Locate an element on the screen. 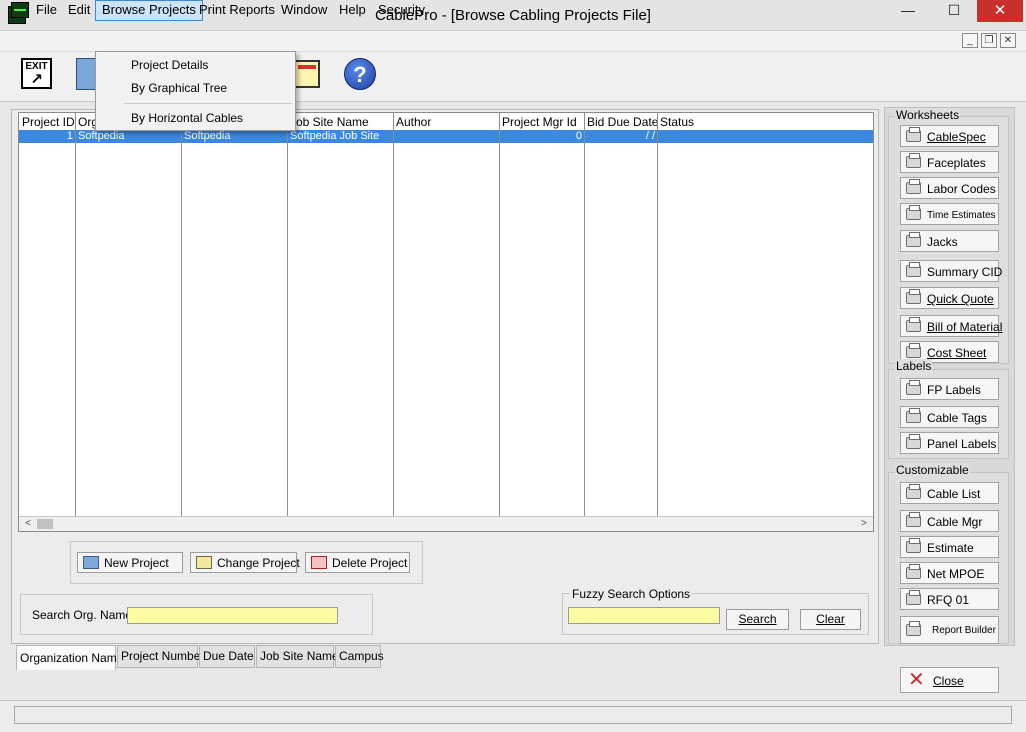 This screenshot has height=732, width=1026. cablespec-button: CableSpec is located at coordinates (949, 136).